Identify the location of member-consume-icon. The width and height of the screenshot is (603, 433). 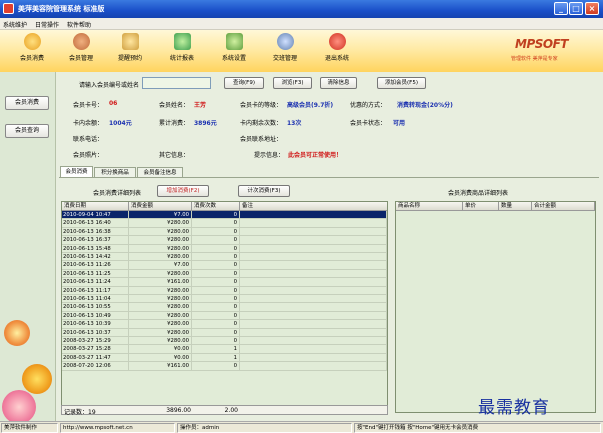
(32, 41).